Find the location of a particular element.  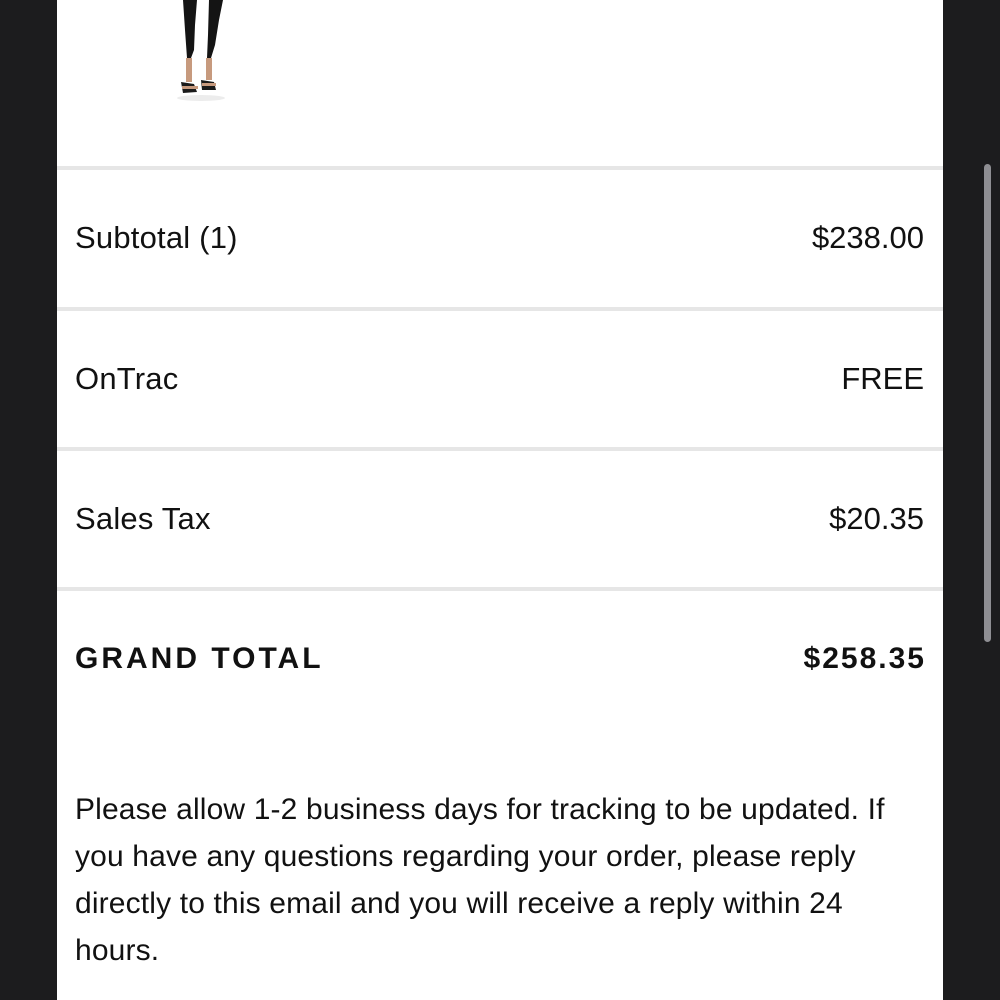

subtotal-row: Subtotal (1) $238.00 is located at coordinates (500, 238).